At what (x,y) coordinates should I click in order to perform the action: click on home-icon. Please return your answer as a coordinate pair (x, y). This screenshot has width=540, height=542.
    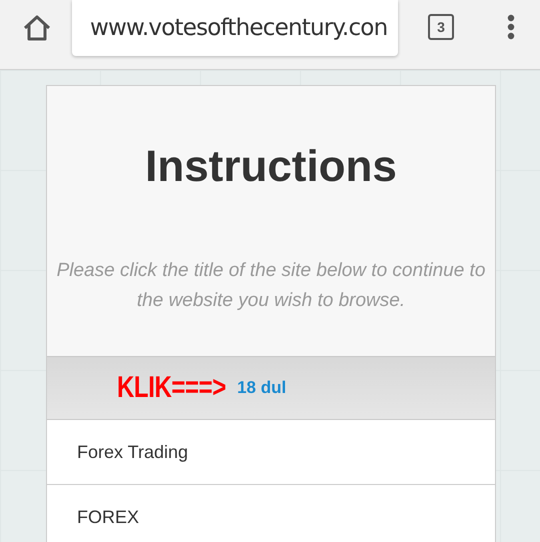
    Looking at the image, I should click on (37, 28).